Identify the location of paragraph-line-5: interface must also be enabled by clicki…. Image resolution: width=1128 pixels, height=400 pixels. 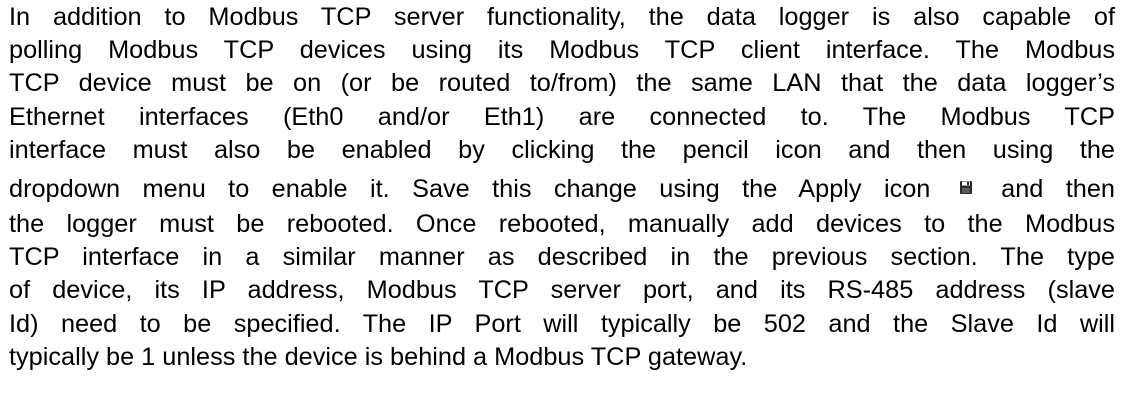
(562, 149).